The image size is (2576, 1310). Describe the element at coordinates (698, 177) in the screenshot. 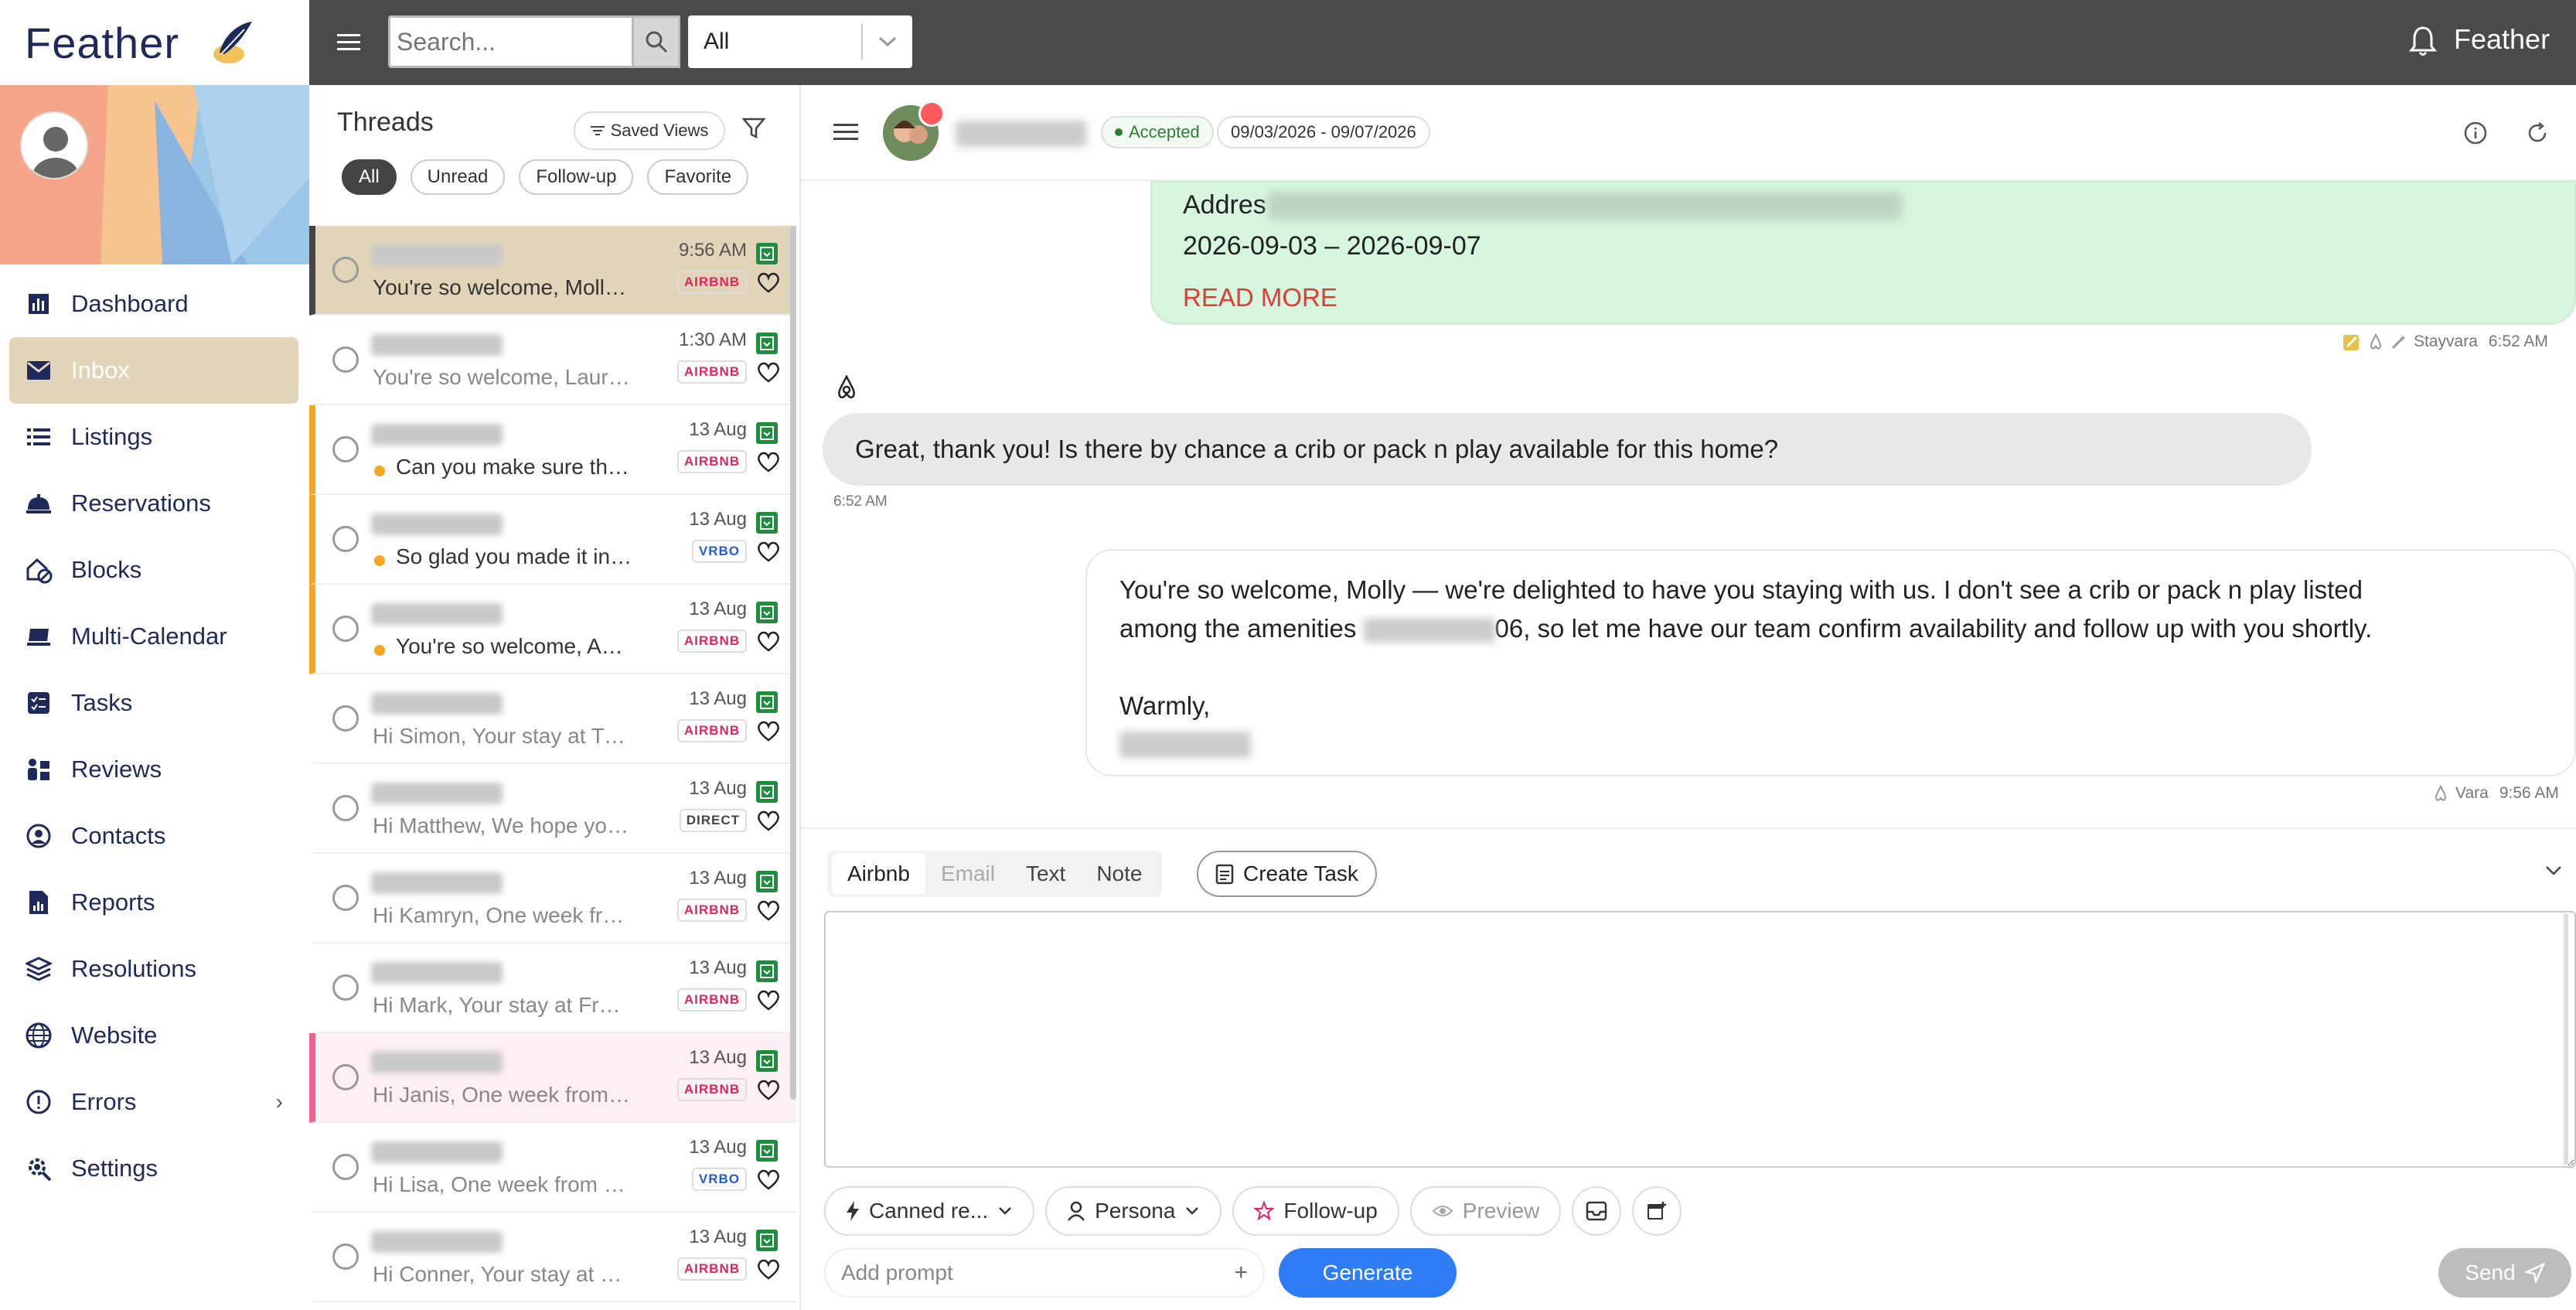

I see `chip-favorite: Favorite` at that location.